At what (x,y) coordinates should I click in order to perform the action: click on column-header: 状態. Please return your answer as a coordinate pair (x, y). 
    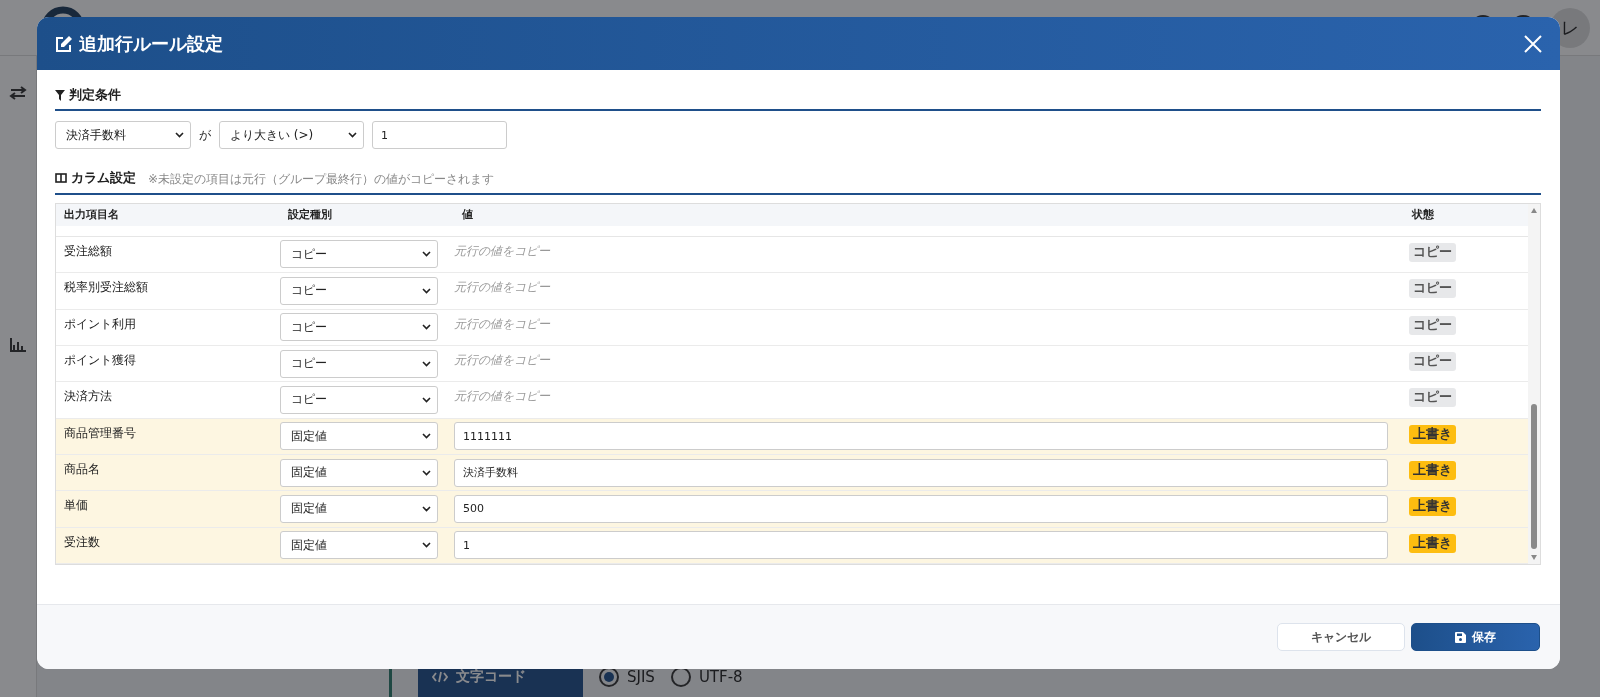
    Looking at the image, I should click on (1422, 215).